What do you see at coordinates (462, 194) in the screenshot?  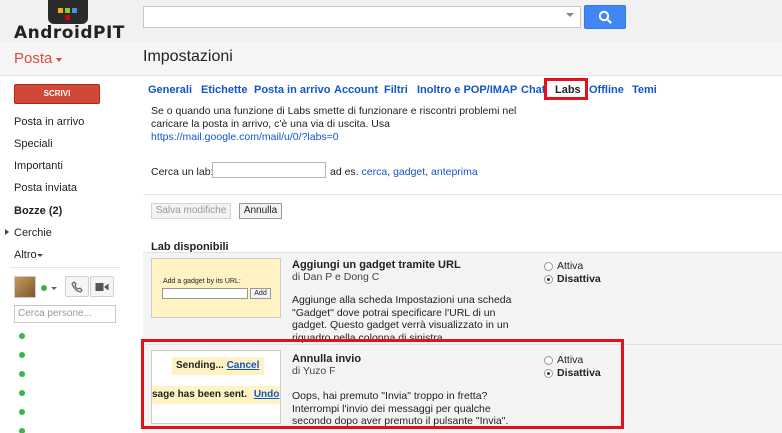 I see `section-divider` at bounding box center [462, 194].